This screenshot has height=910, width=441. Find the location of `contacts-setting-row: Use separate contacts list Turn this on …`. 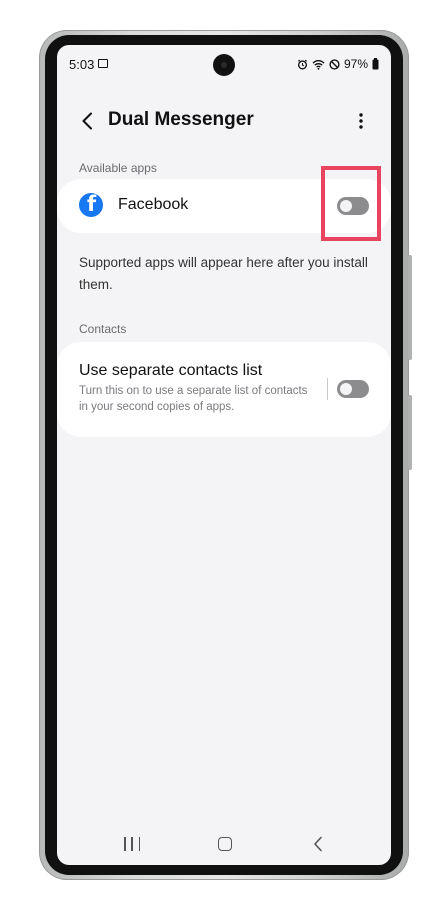

contacts-setting-row: Use separate contacts list Turn this on … is located at coordinates (224, 389).